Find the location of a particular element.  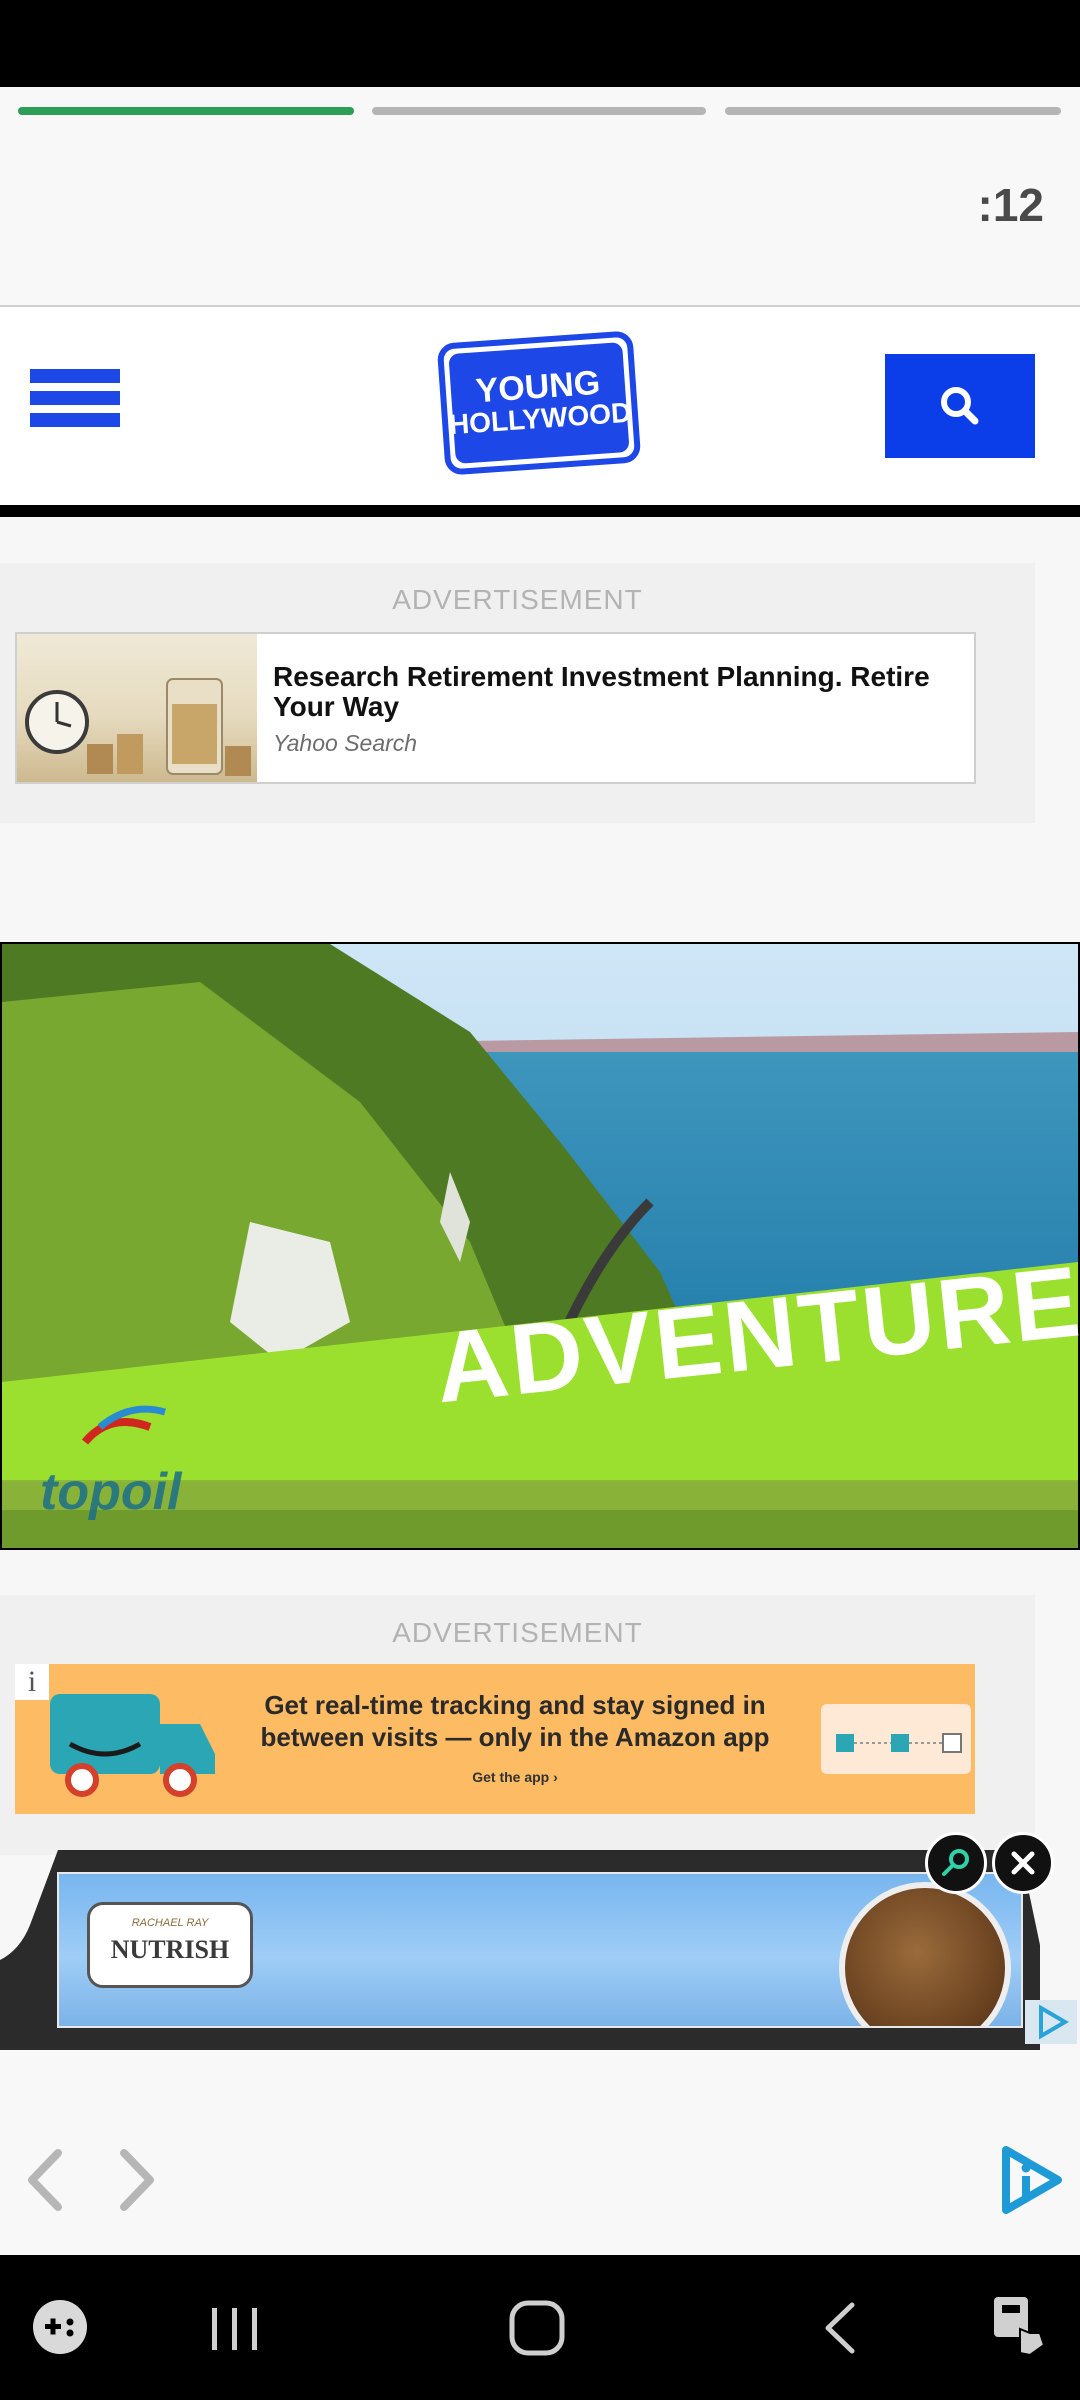

expand-ad-button is located at coordinates (956, 1863).